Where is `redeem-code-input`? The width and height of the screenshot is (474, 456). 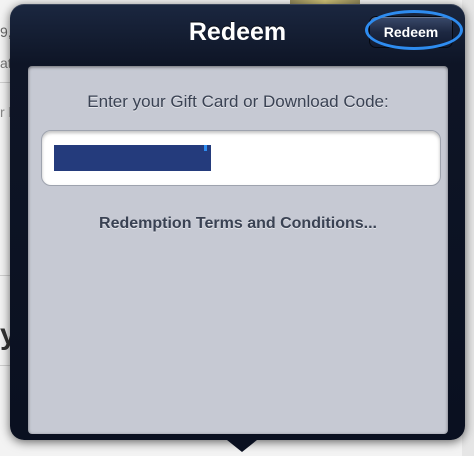
redeem-code-input is located at coordinates (241, 158).